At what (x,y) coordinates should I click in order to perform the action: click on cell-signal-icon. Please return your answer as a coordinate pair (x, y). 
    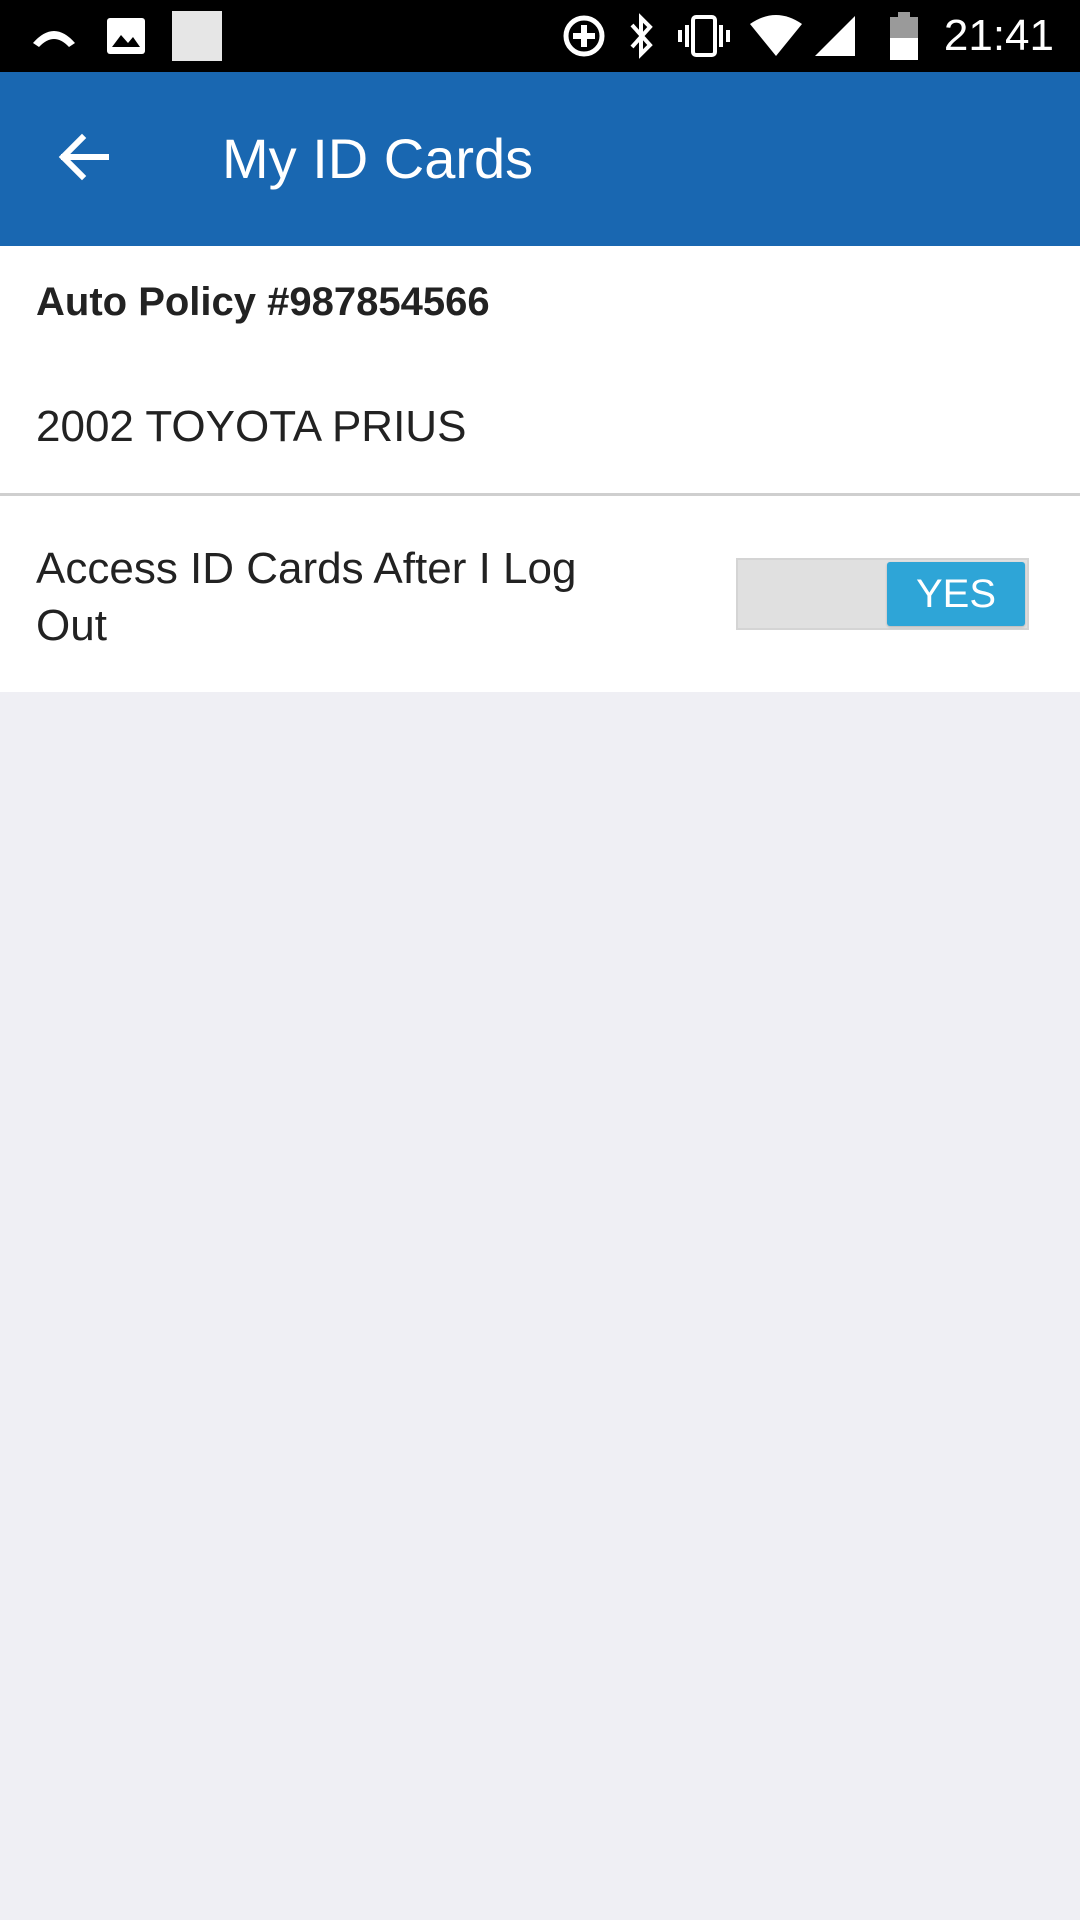
    Looking at the image, I should click on (835, 36).